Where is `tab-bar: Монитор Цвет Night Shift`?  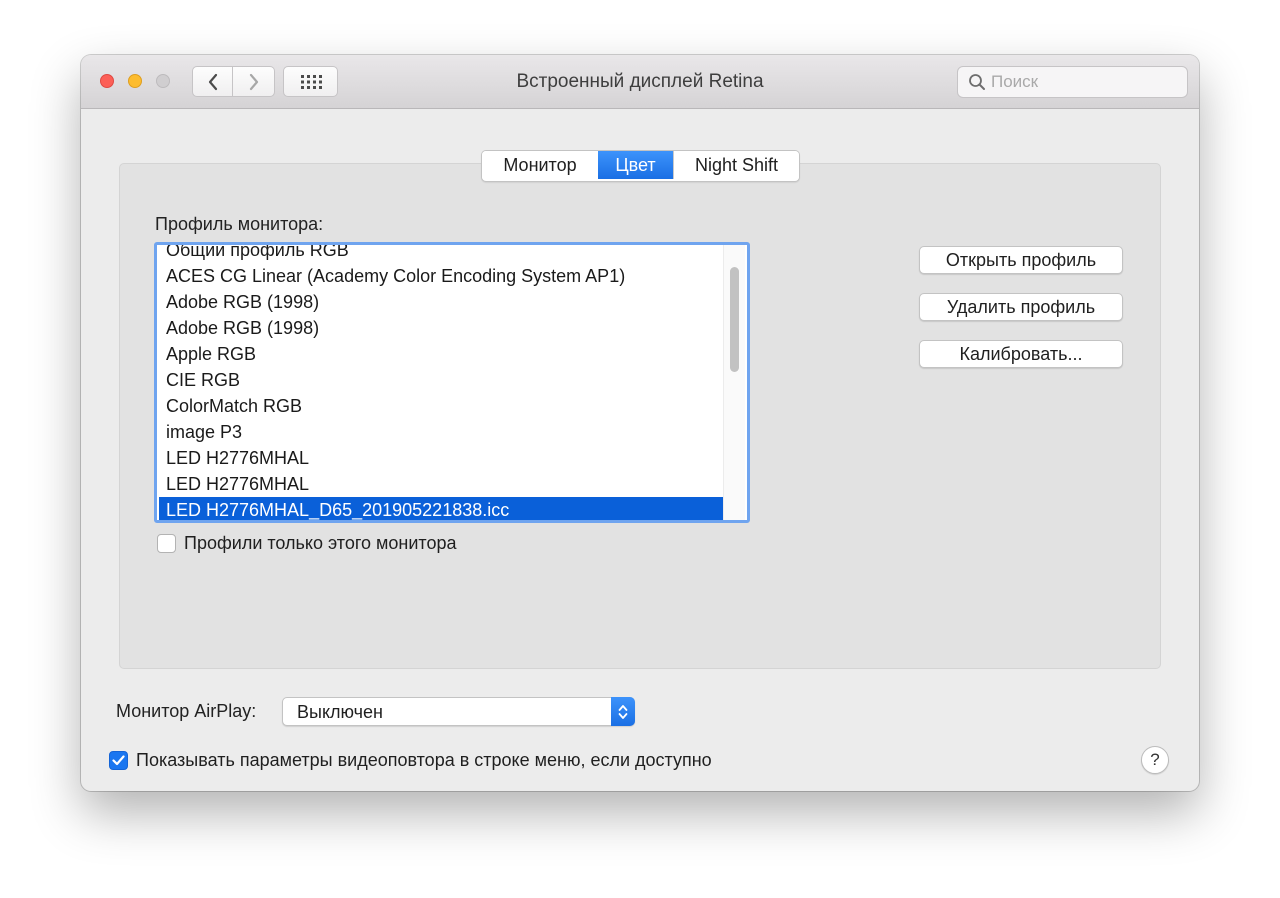 tab-bar: Монитор Цвет Night Shift is located at coordinates (640, 166).